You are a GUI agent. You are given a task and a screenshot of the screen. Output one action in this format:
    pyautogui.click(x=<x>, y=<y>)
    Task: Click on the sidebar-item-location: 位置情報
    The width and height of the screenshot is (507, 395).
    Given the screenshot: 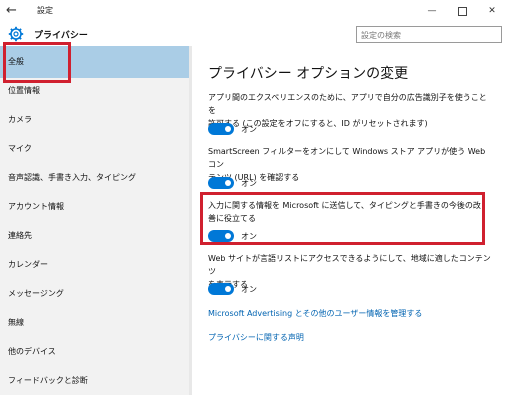 What is the action you would take?
    pyautogui.click(x=94, y=91)
    